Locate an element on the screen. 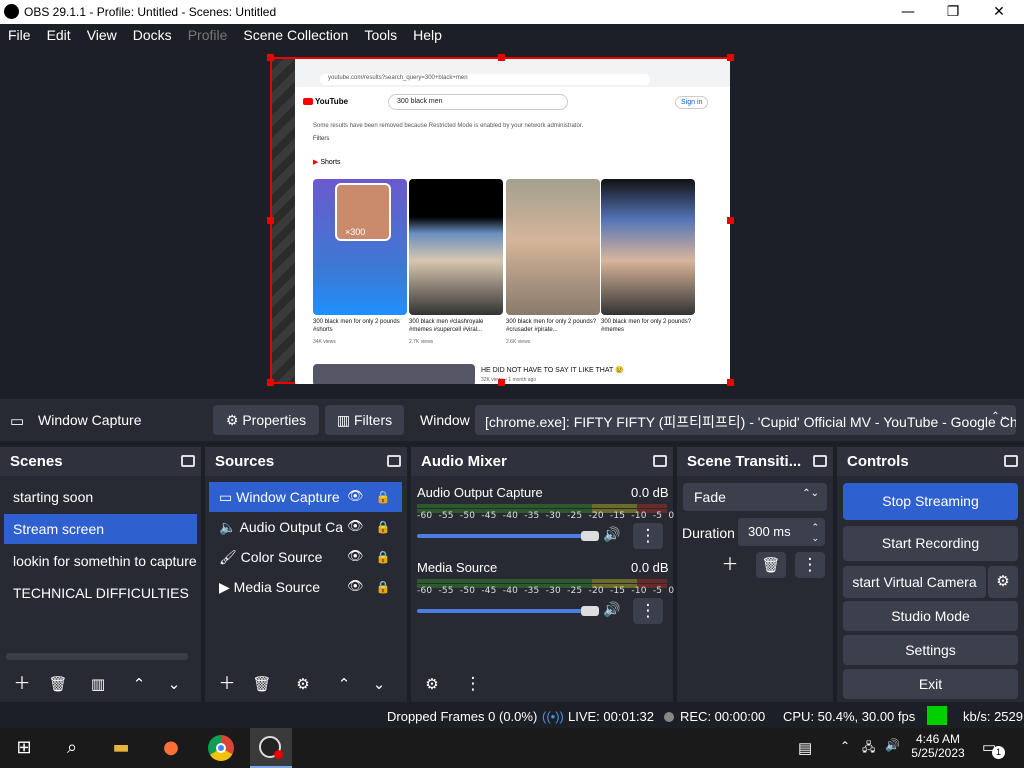 This screenshot has height=768, width=1024. move-scene-up-button: ⌃ is located at coordinates (139, 684).